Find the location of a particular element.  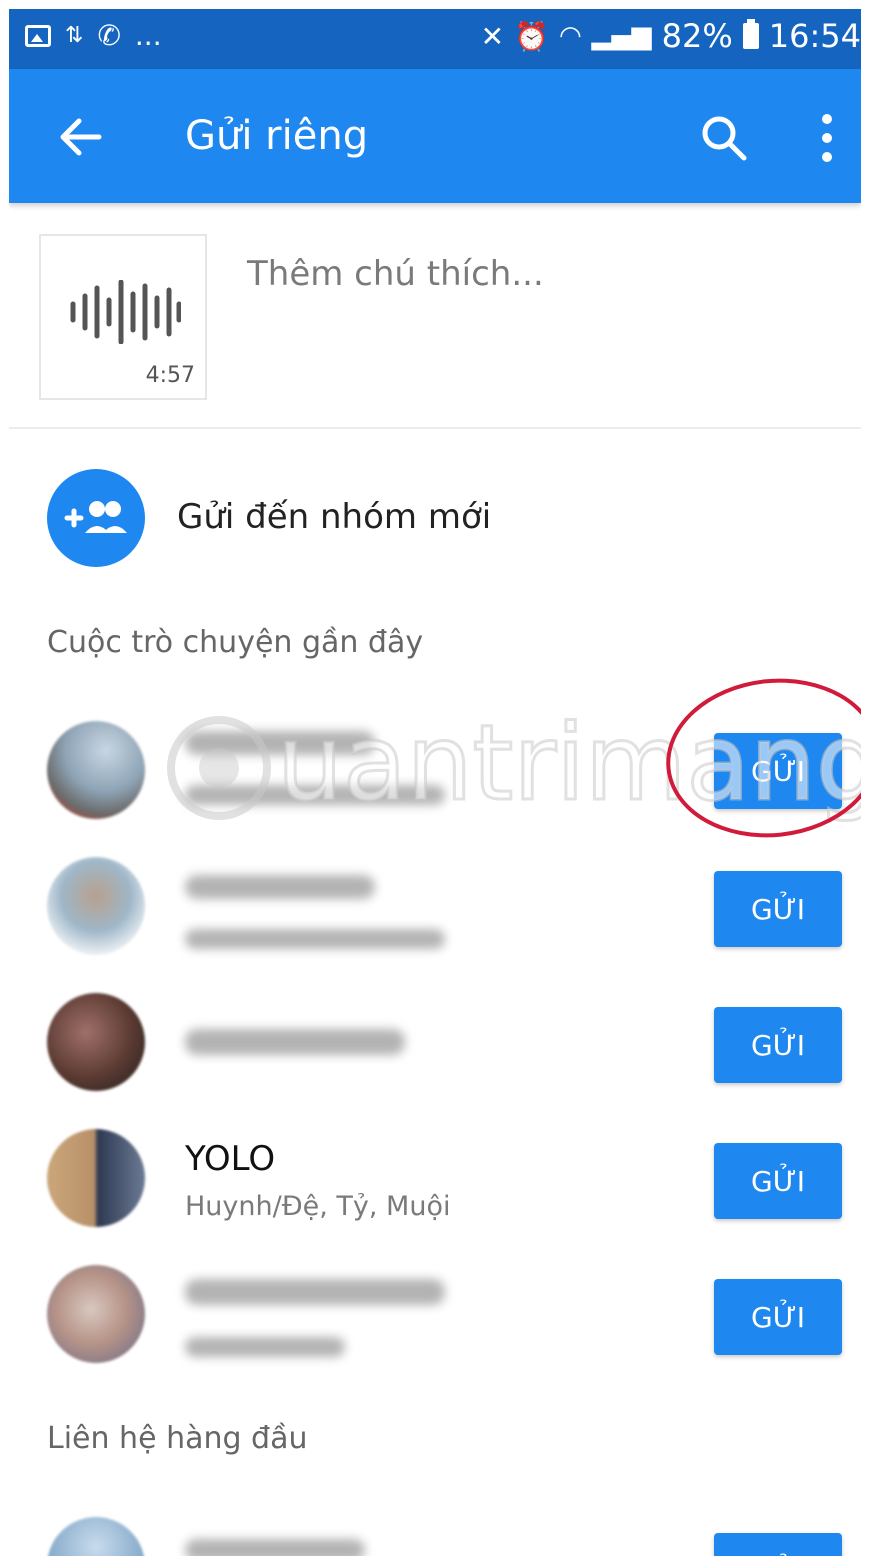

clock: 16:54 is located at coordinates (814, 36).